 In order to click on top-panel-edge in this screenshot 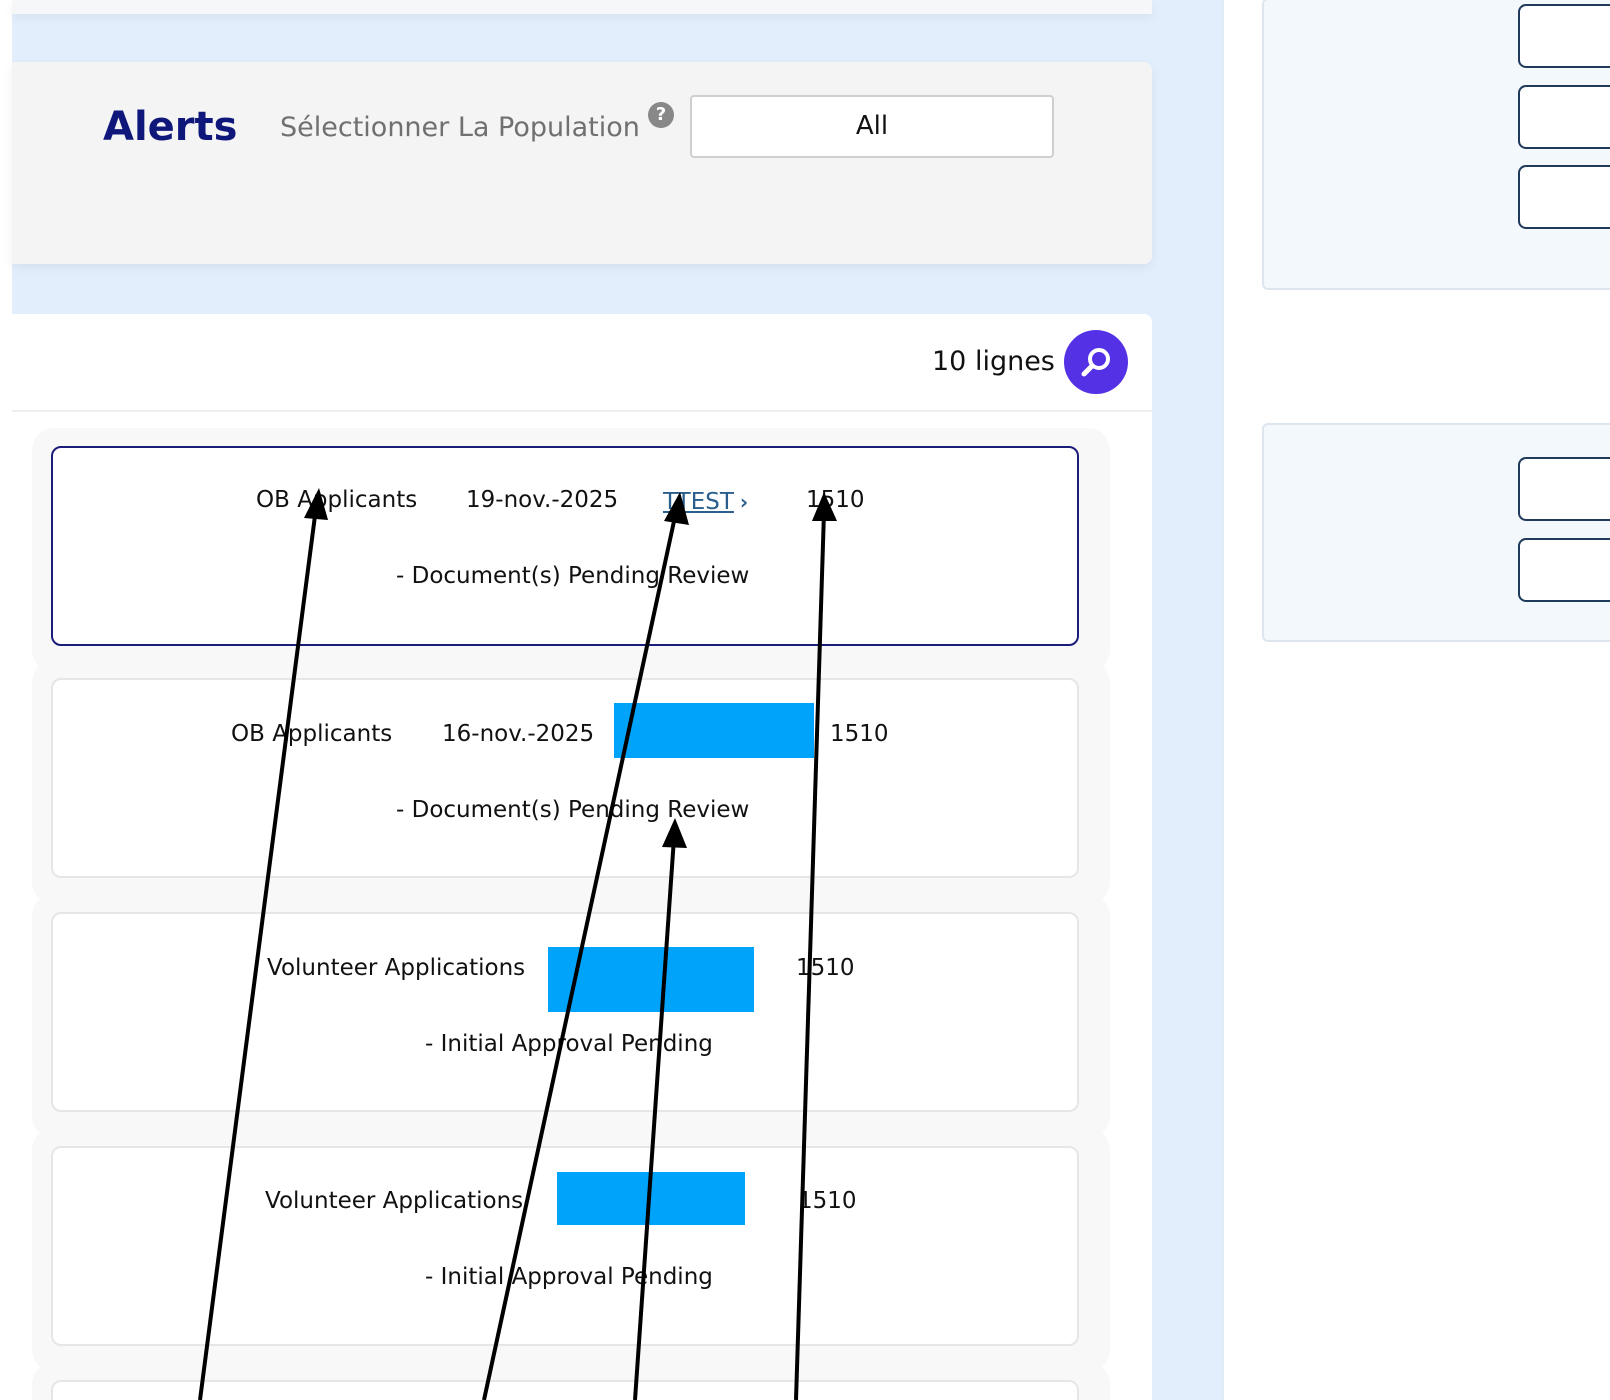, I will do `click(582, 7)`.